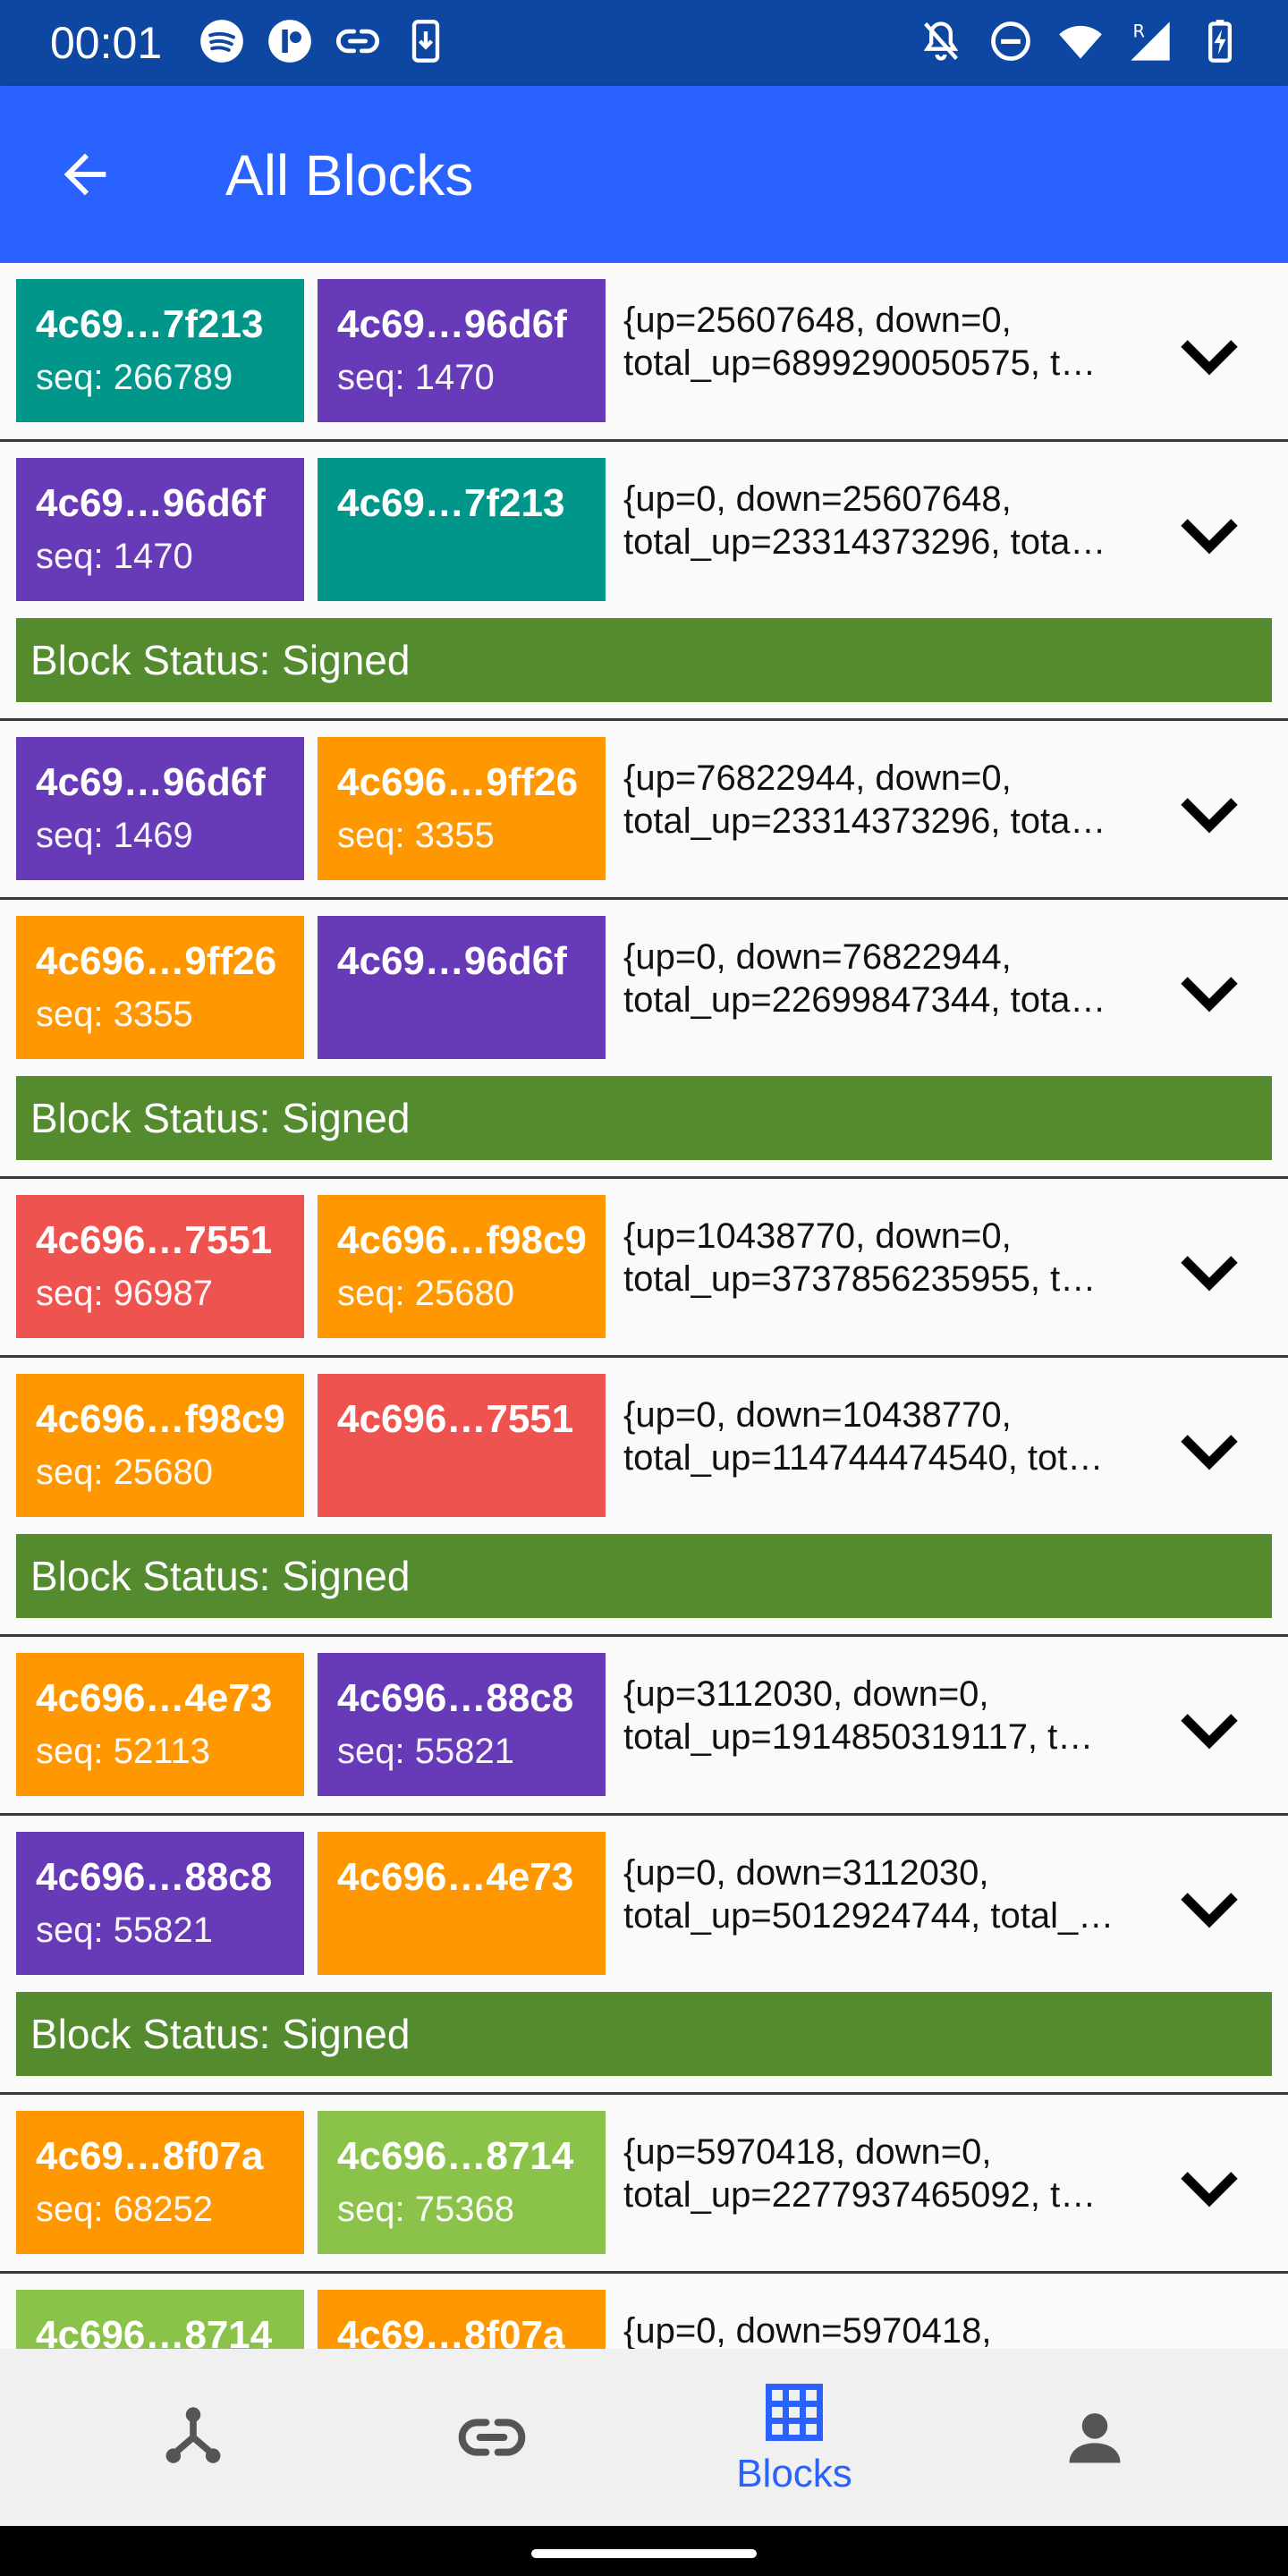 The width and height of the screenshot is (1288, 2576). What do you see at coordinates (451, 2331) in the screenshot?
I see `link-public-key: 4c69…8f07a` at bounding box center [451, 2331].